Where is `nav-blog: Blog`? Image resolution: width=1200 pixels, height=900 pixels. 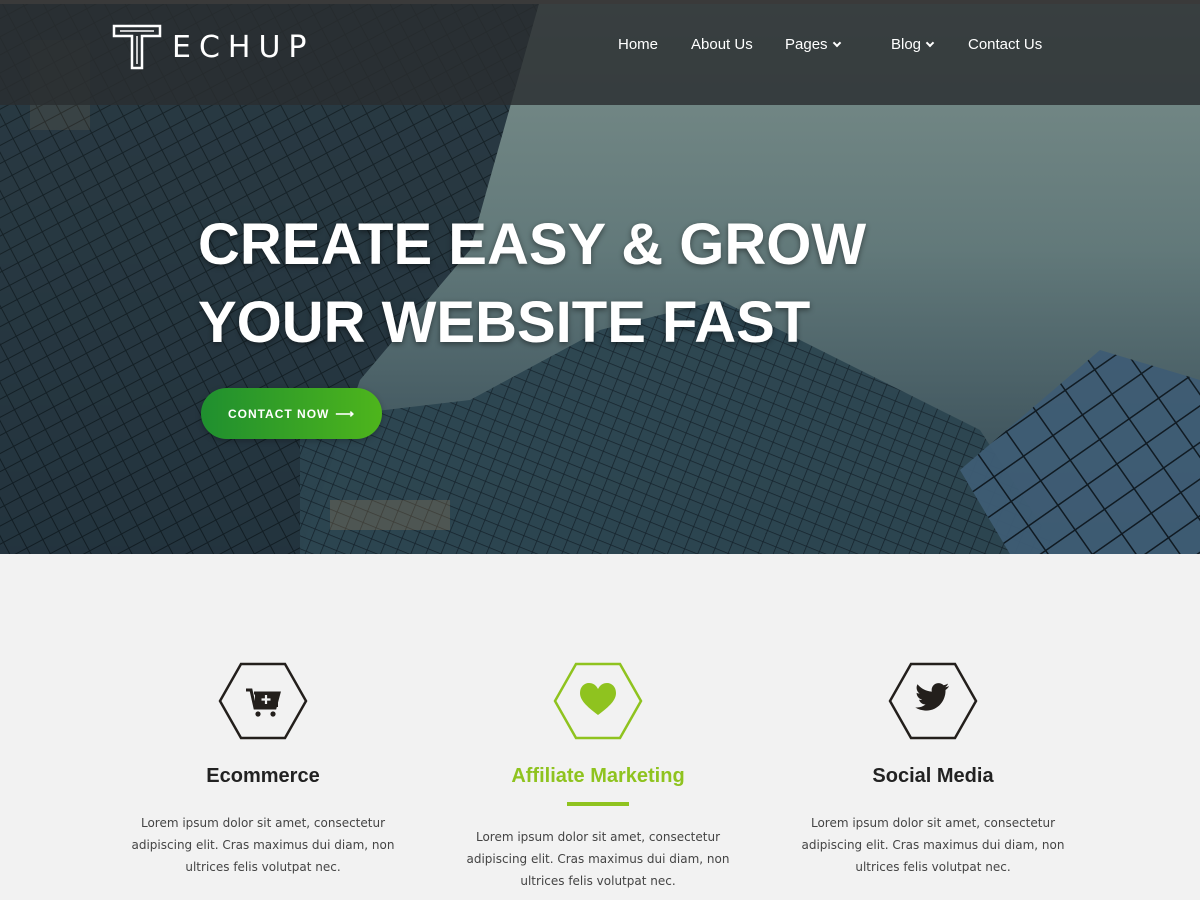
nav-blog: Blog is located at coordinates (913, 45).